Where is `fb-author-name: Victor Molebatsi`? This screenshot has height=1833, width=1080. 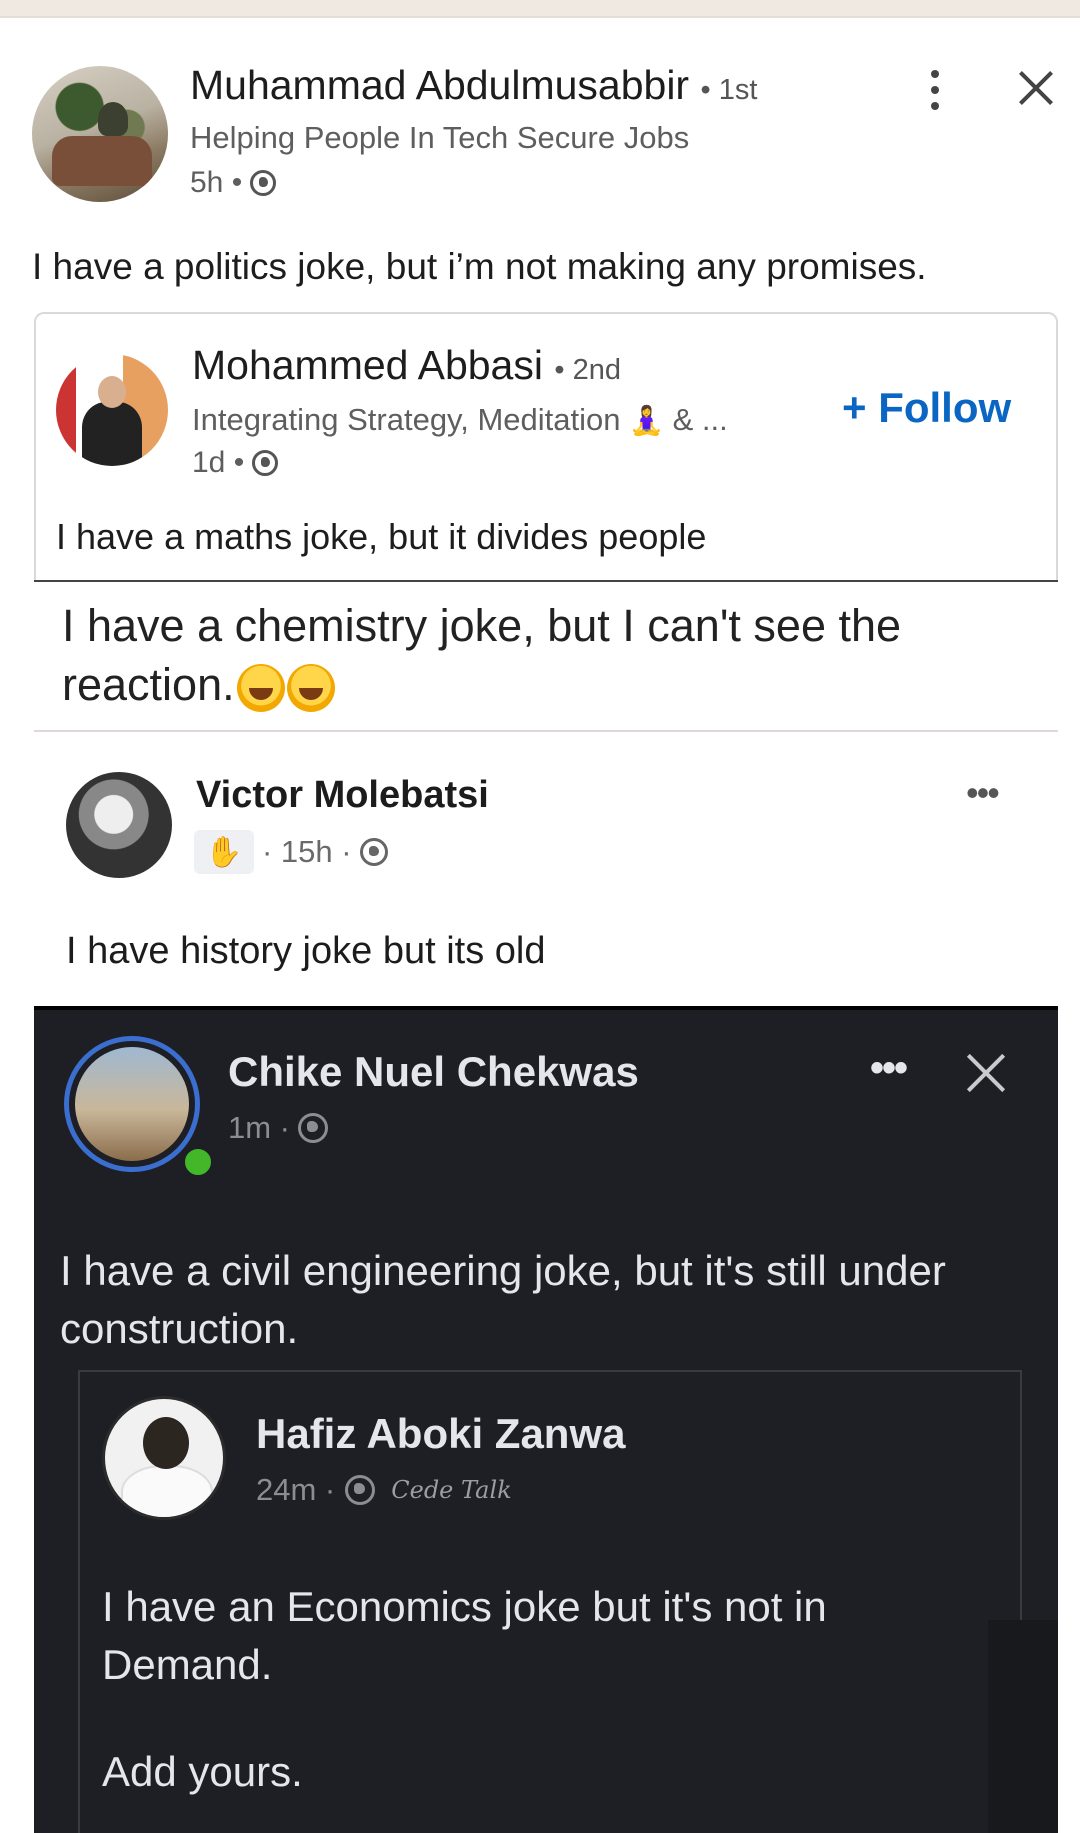
fb-author-name: Victor Molebatsi is located at coordinates (342, 795).